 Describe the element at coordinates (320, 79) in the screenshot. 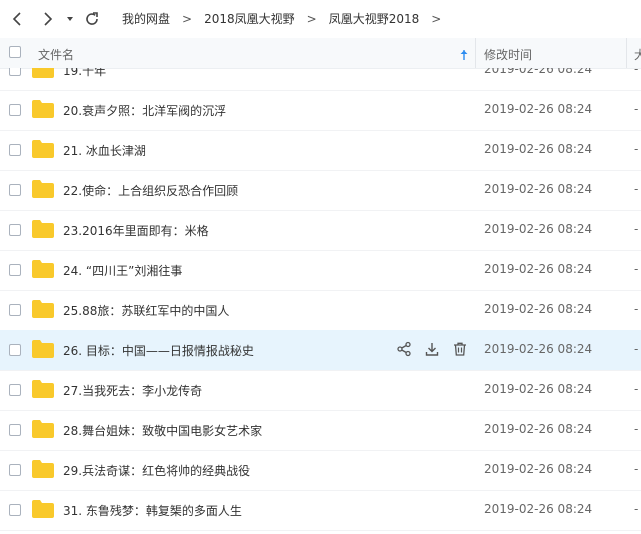

I see `list-item: 19.千年 2019-02-26 08:24 -` at that location.